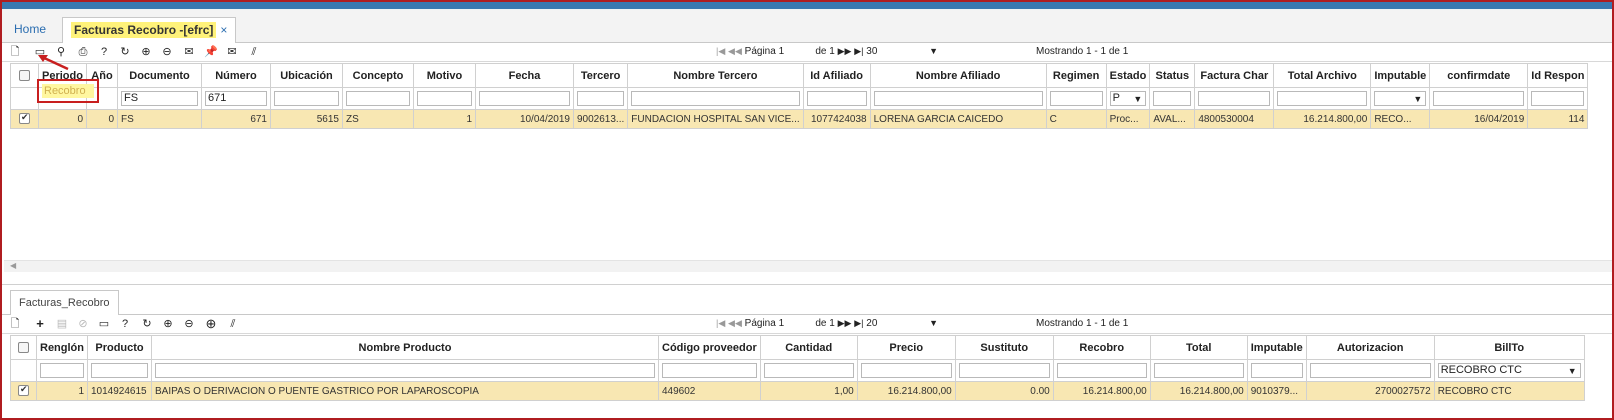 The image size is (1614, 420). Describe the element at coordinates (836, 98) in the screenshot. I see `filter-id-afiliado` at that location.